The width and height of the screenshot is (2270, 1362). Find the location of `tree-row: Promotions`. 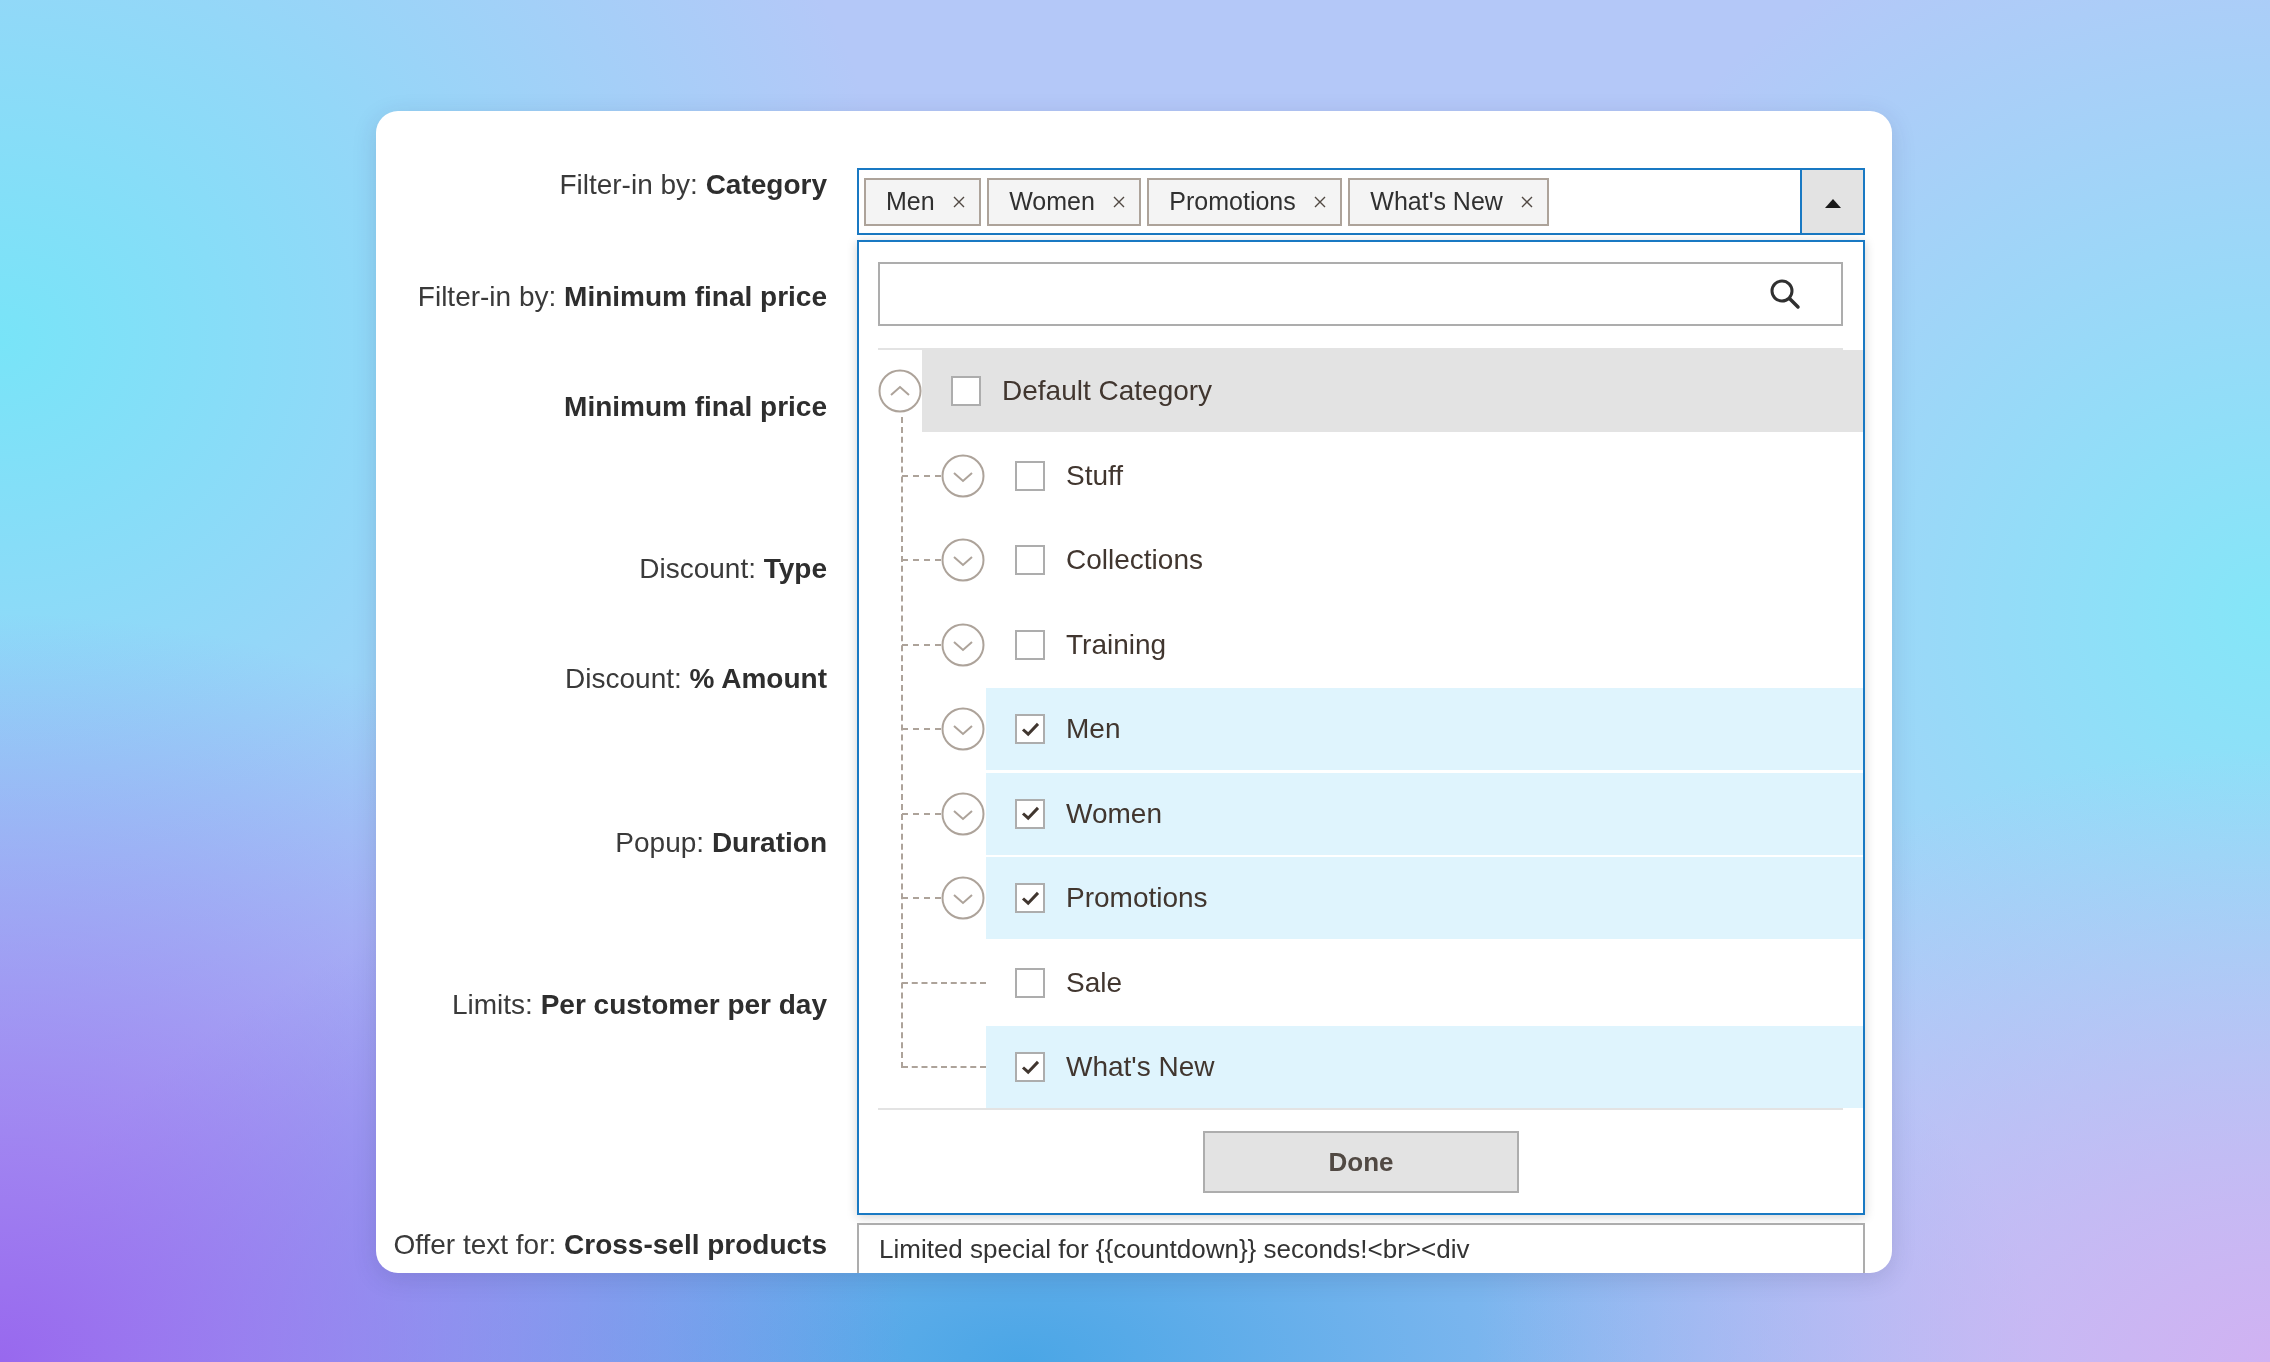

tree-row: Promotions is located at coordinates (1424, 898).